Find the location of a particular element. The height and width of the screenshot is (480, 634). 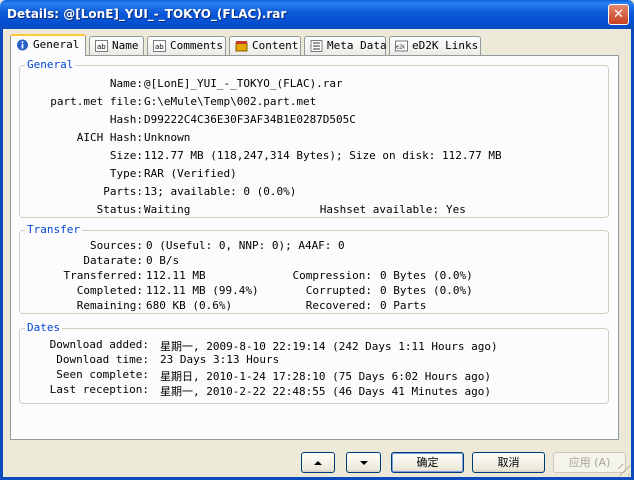

tab-comments: ab Comments is located at coordinates (186, 45).